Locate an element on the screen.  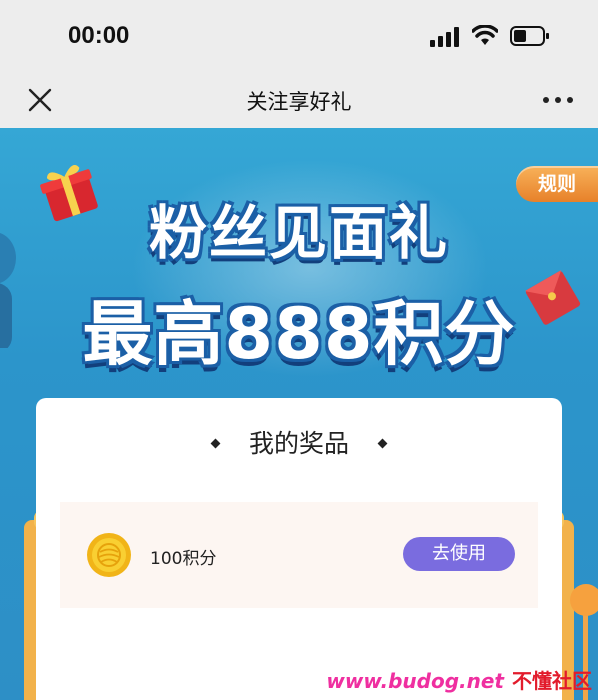
prize-item: 100积分 去使用 is located at coordinates (299, 555).